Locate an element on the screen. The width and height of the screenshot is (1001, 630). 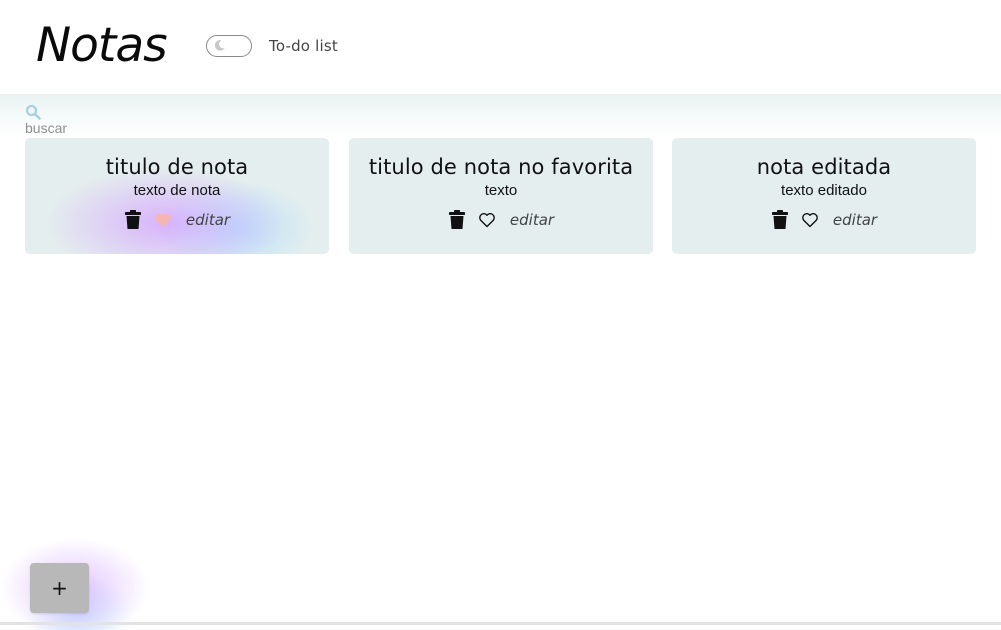
moon-icon is located at coordinates (219, 45).